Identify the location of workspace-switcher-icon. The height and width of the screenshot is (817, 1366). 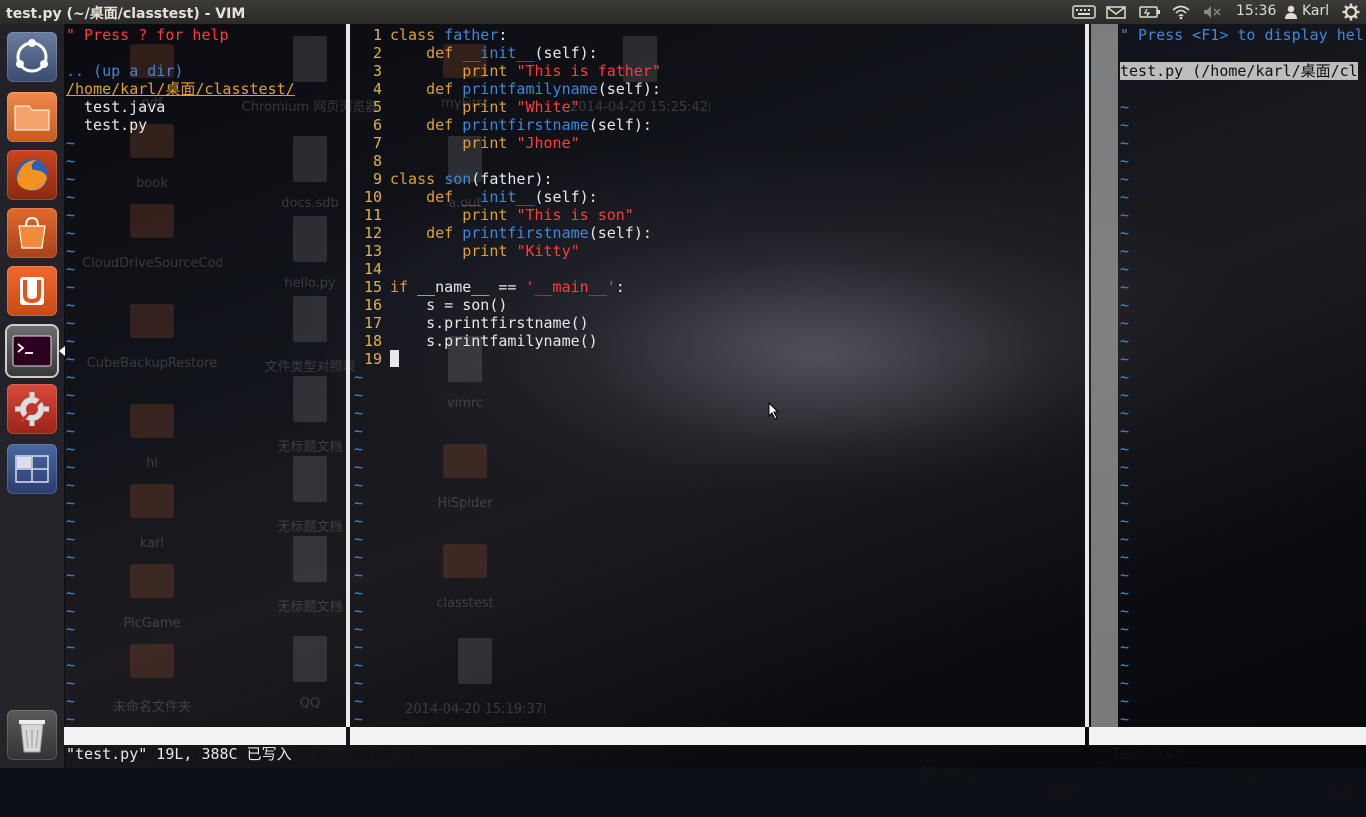
(32, 469).